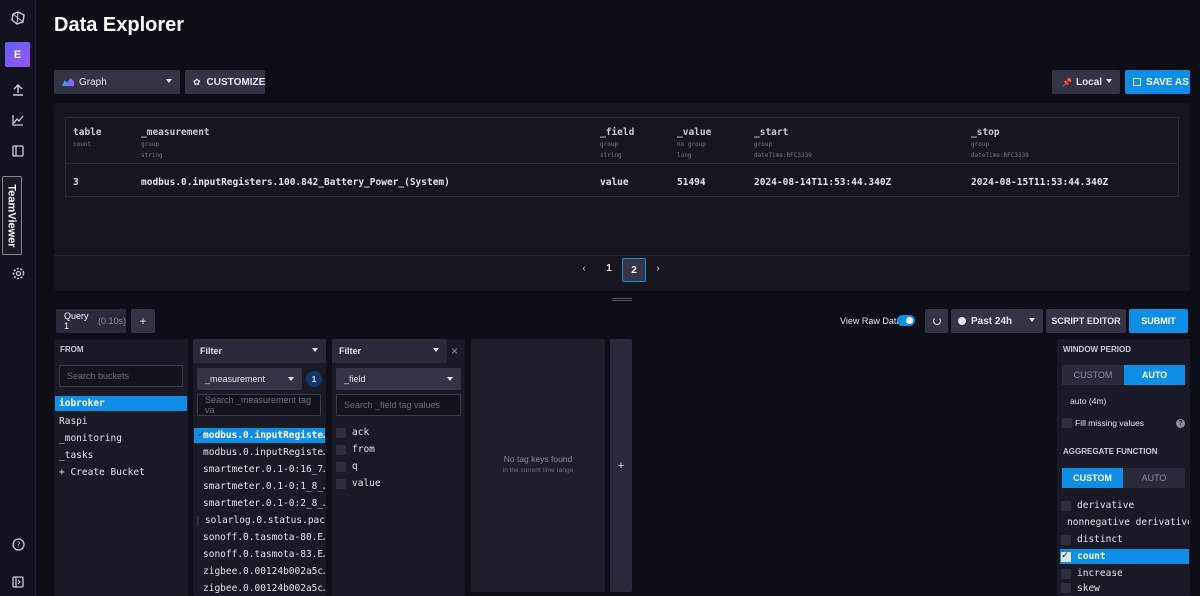 The height and width of the screenshot is (596, 1200). What do you see at coordinates (783, 143) in the screenshot?
I see `column-header: _start group dateTime:RFC3339` at bounding box center [783, 143].